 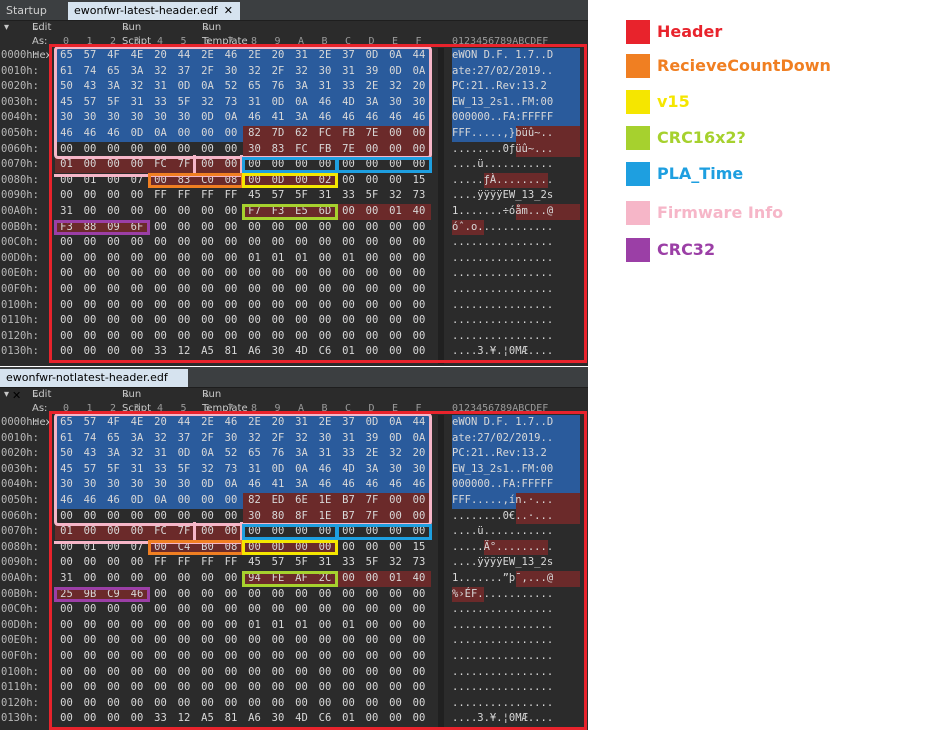 What do you see at coordinates (781, 250) in the screenshot?
I see `legend-item-crc32: CRC32` at bounding box center [781, 250].